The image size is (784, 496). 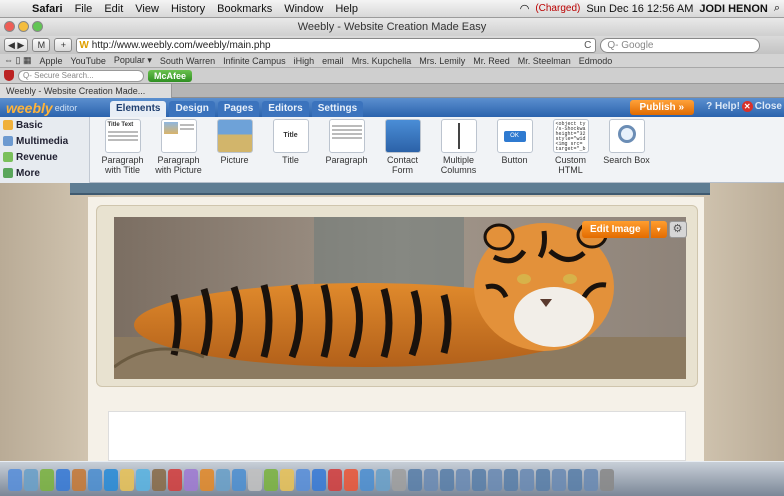 I want to click on gear-icon: ⚙, so click(x=677, y=229).